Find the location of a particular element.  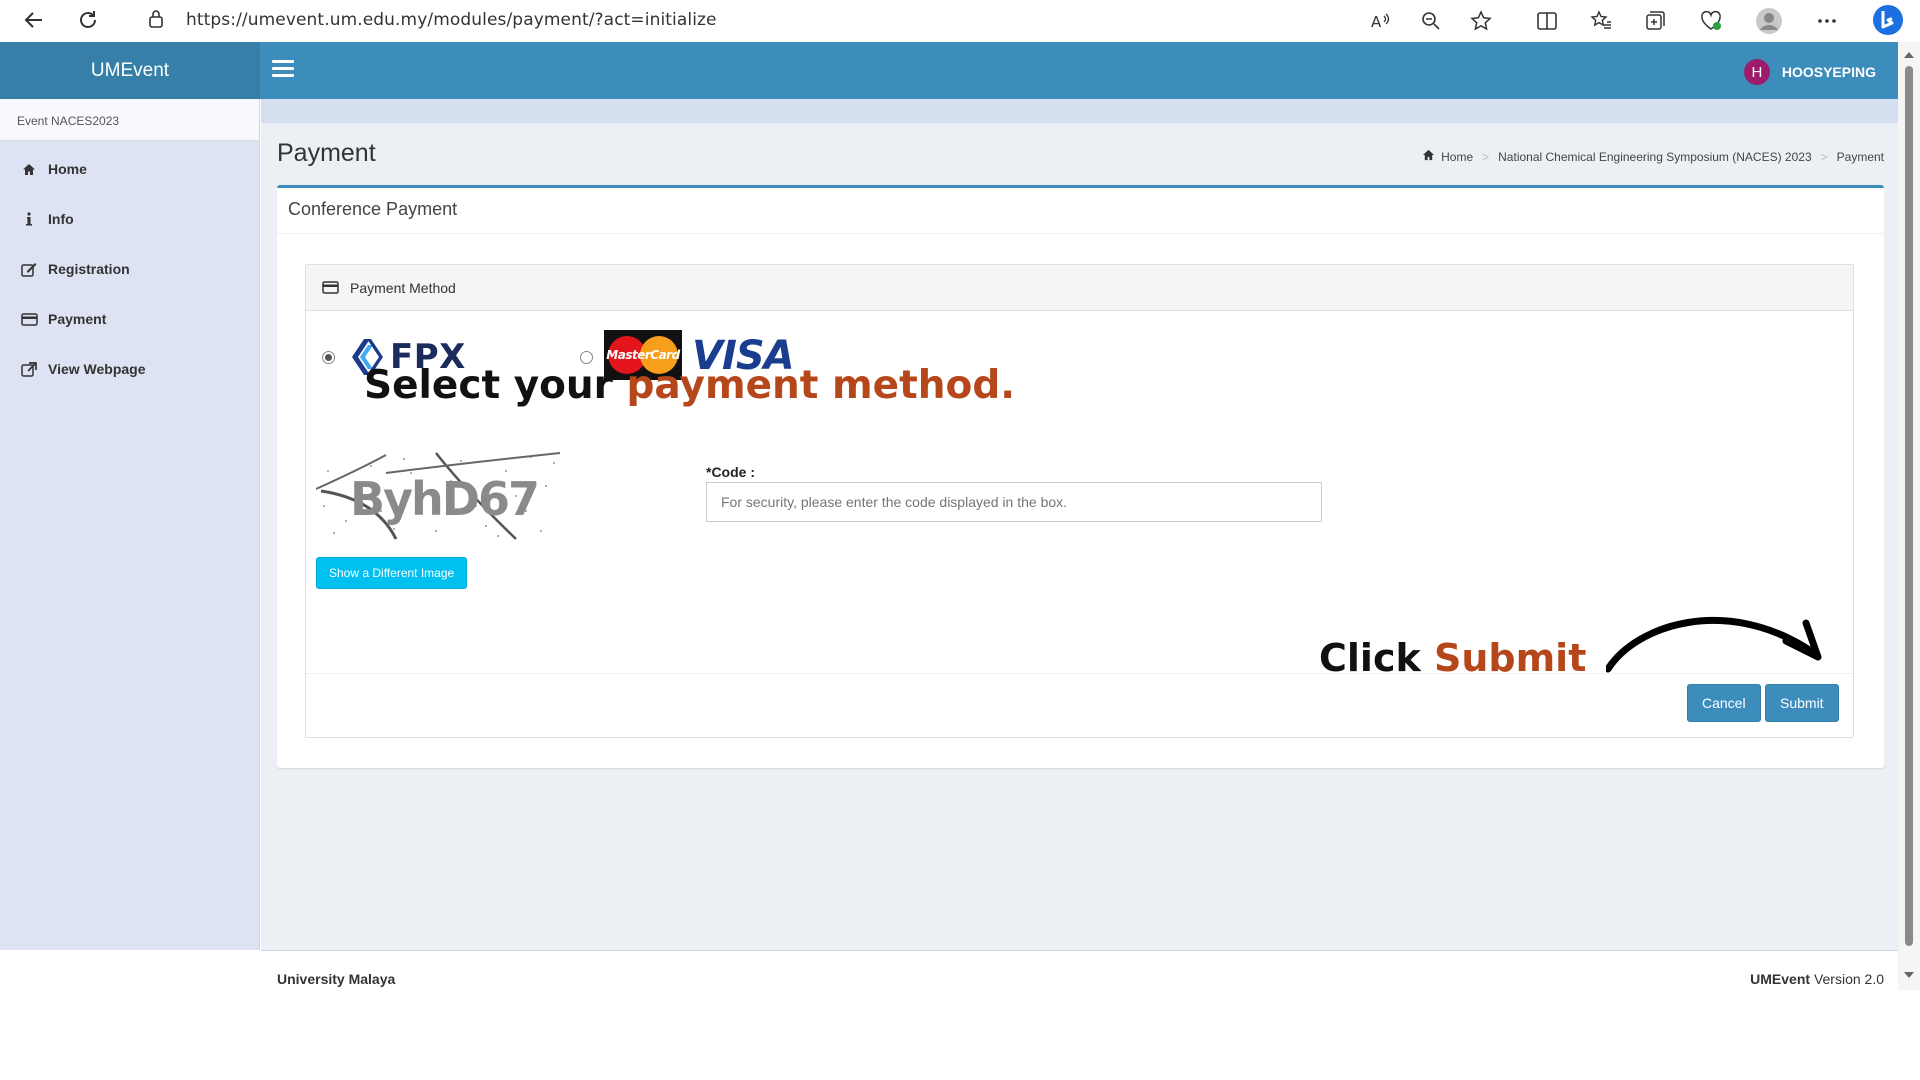

external-link-icon is located at coordinates (29, 369).